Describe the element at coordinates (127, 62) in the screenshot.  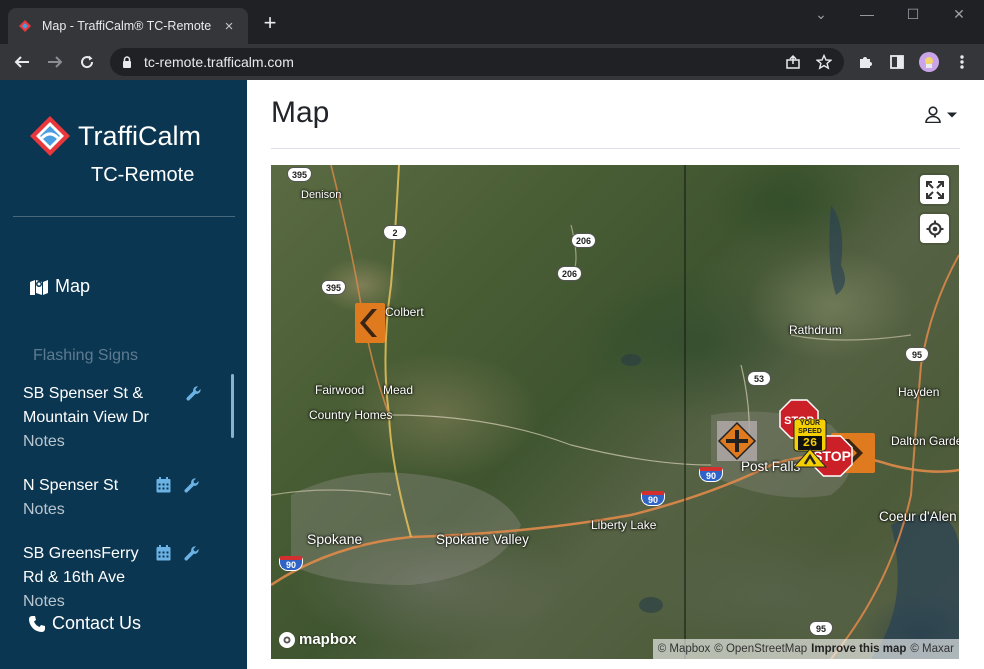
I see `lock-icon` at that location.